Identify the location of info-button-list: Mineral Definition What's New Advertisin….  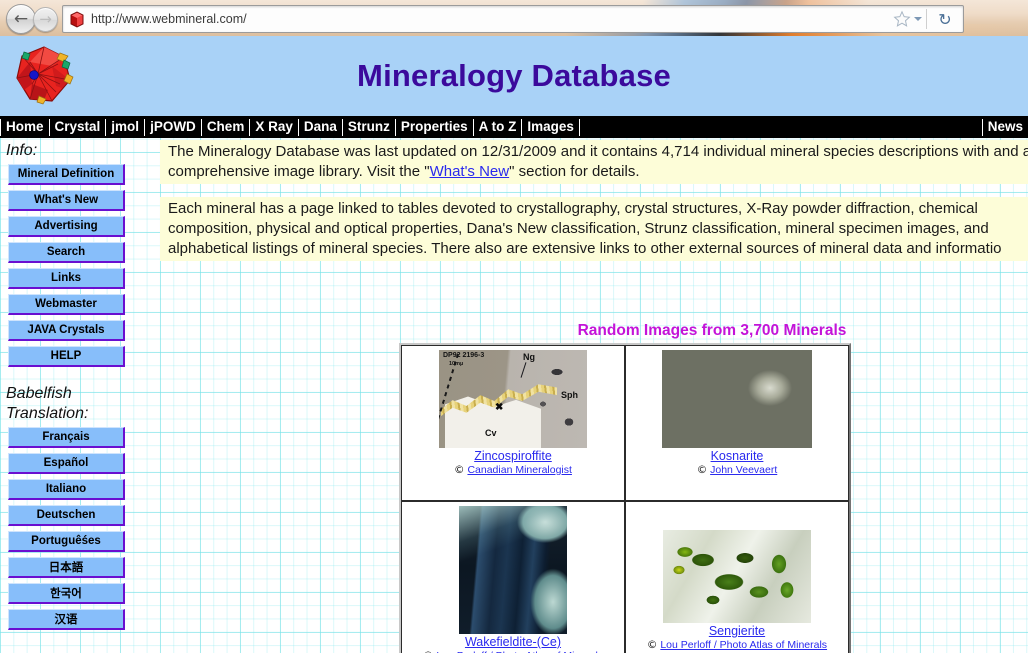
(70, 265).